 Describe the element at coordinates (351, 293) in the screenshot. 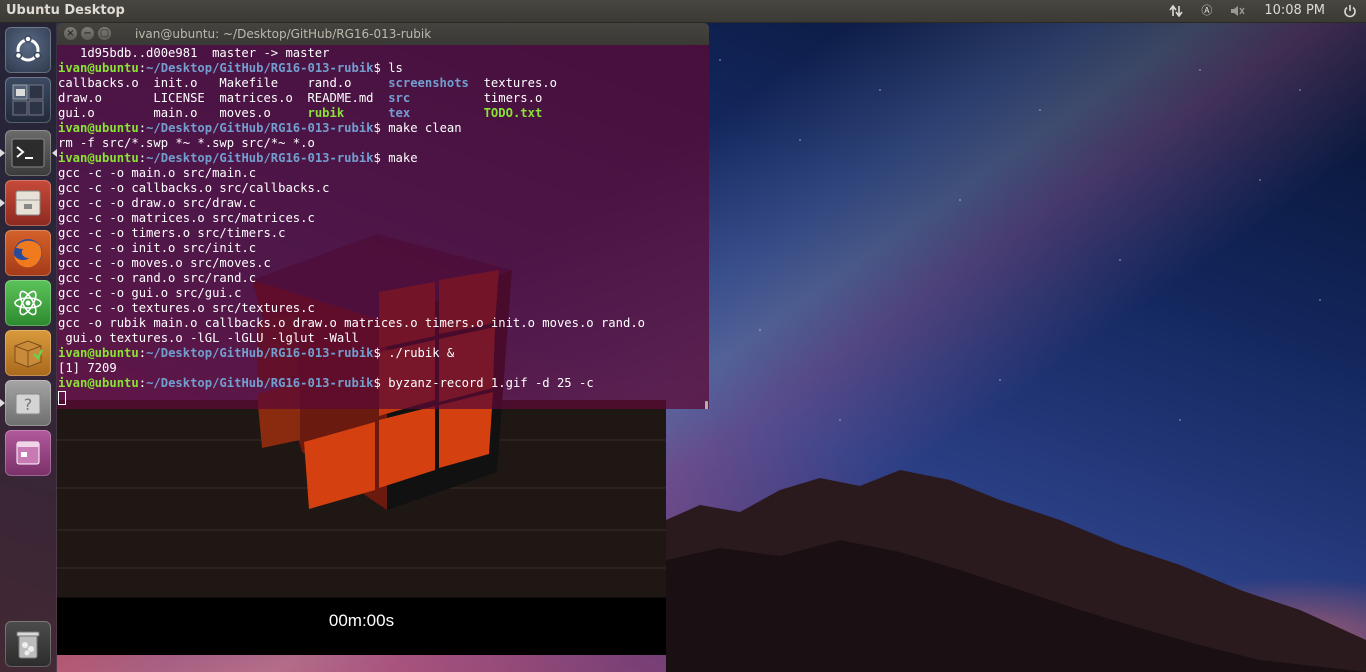

I see `terminal-line: gcc -c -o gui.o src/gui.c` at that location.